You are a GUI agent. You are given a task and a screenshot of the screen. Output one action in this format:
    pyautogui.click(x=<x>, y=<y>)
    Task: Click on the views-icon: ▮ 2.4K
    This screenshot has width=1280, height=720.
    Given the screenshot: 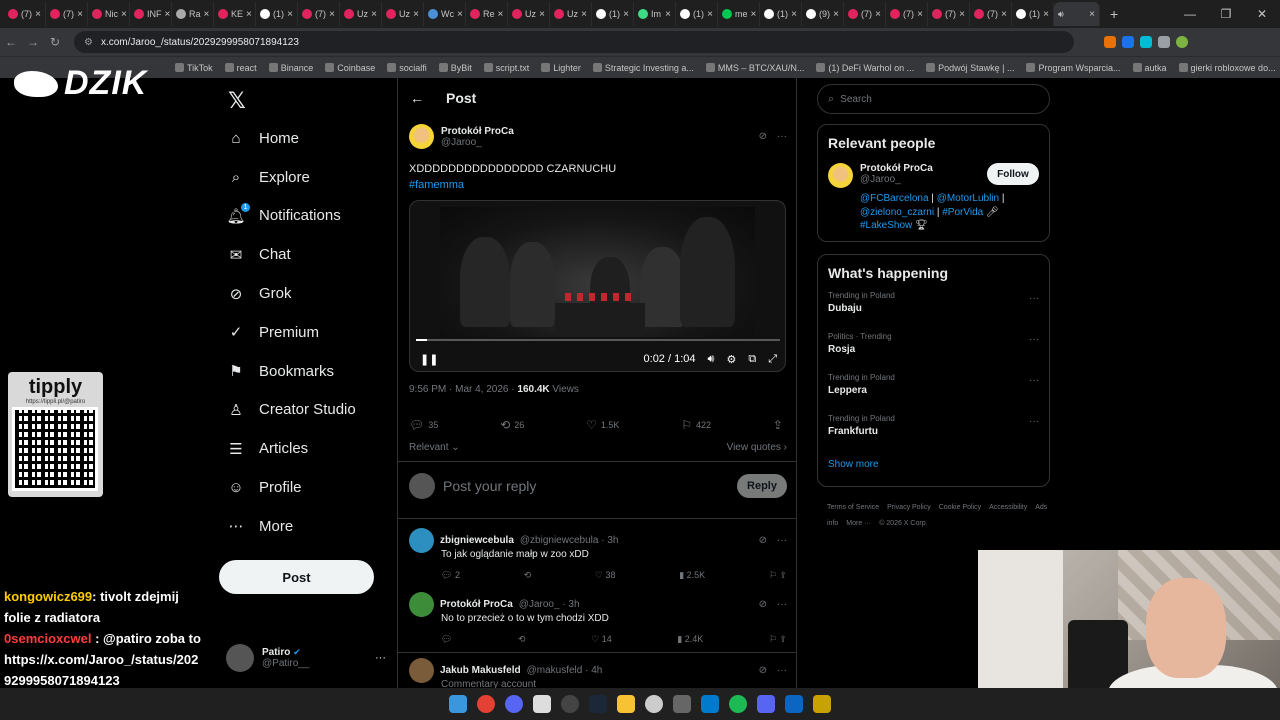 What is the action you would take?
    pyautogui.click(x=690, y=639)
    